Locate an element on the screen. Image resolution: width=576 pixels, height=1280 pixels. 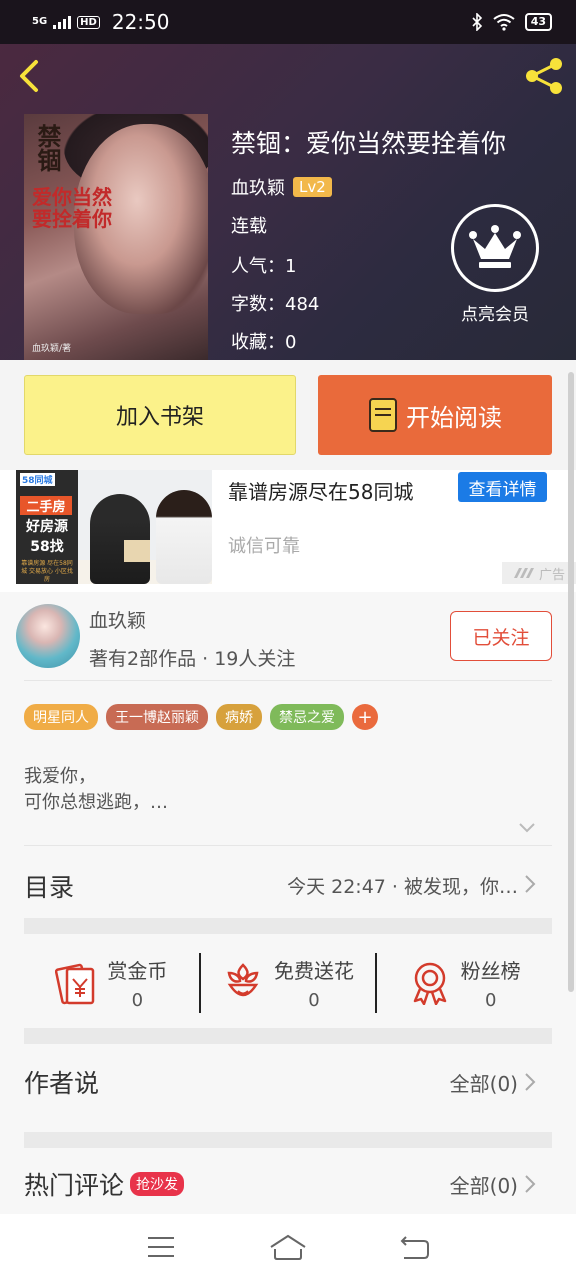
ad-label: 广告 is located at coordinates (539, 573).